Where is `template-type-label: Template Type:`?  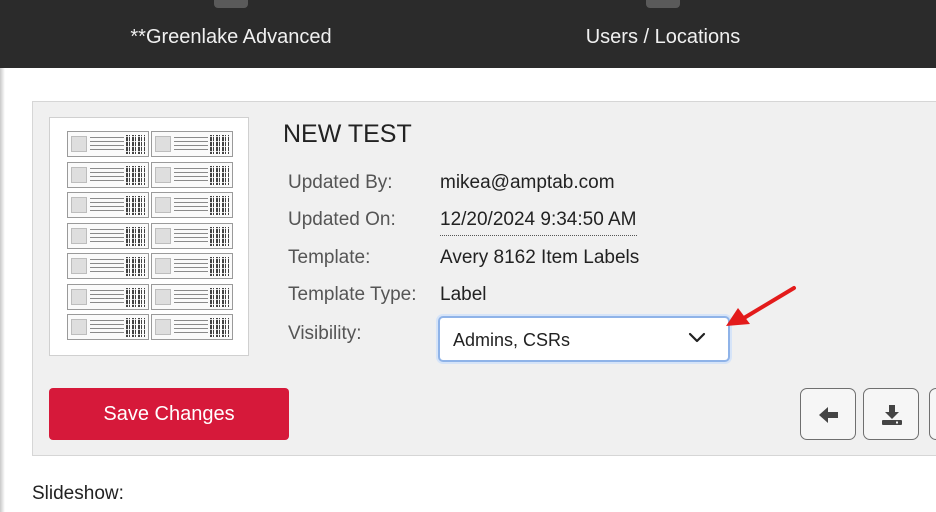 template-type-label: Template Type: is located at coordinates (352, 294).